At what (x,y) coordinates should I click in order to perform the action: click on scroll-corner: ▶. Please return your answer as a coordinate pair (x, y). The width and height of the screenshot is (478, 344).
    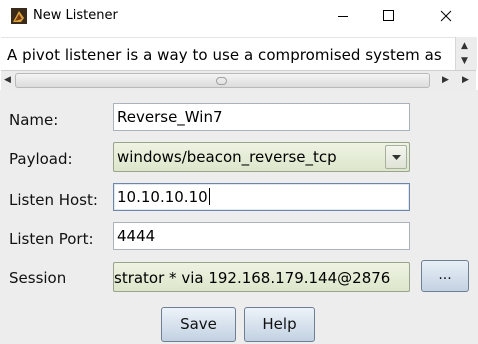
    Looking at the image, I should click on (466, 80).